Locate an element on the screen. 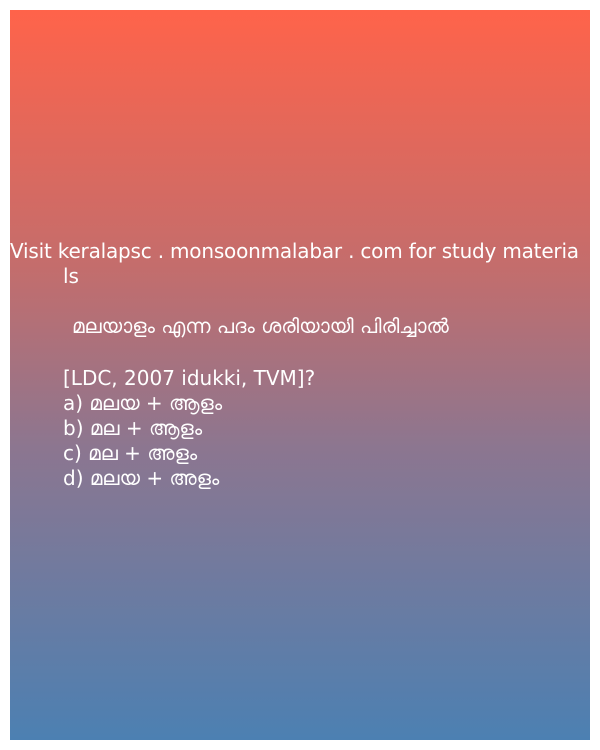  option-d: d) മലയ + അളം is located at coordinates (141, 478).